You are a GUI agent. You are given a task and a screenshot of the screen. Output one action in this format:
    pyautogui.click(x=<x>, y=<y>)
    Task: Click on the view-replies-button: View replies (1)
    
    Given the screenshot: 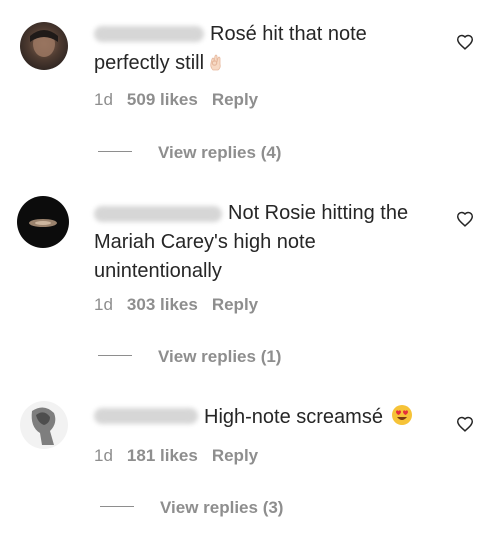 What is the action you would take?
    pyautogui.click(x=189, y=357)
    